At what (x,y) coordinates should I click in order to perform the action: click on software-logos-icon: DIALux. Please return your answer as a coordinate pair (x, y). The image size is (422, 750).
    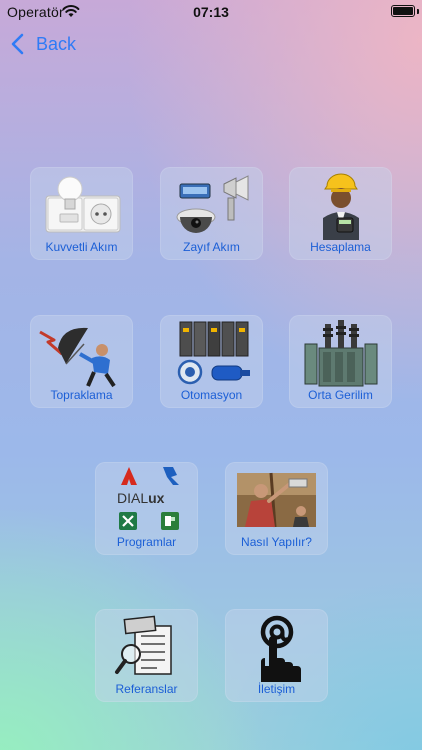
    Looking at the image, I should click on (148, 498).